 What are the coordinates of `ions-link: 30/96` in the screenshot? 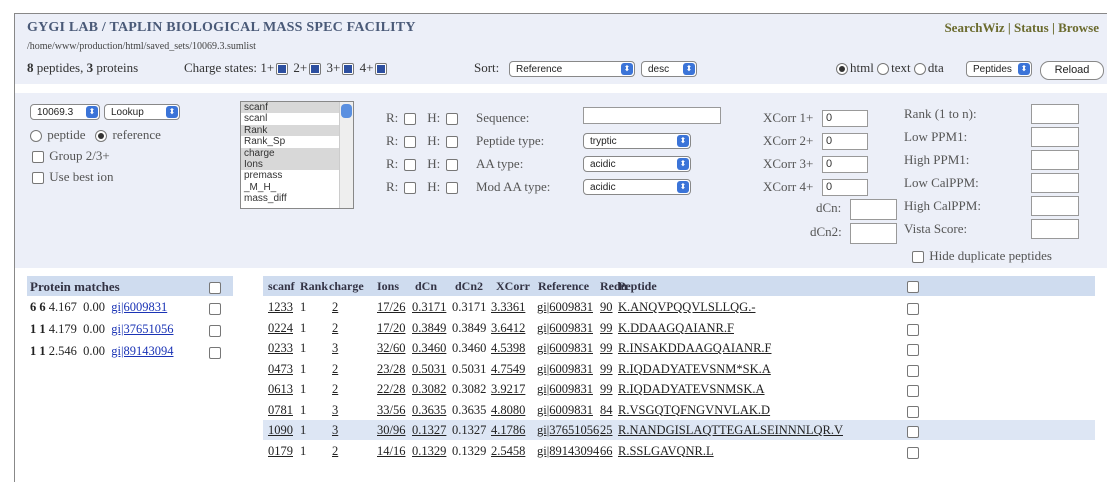 It's located at (391, 430).